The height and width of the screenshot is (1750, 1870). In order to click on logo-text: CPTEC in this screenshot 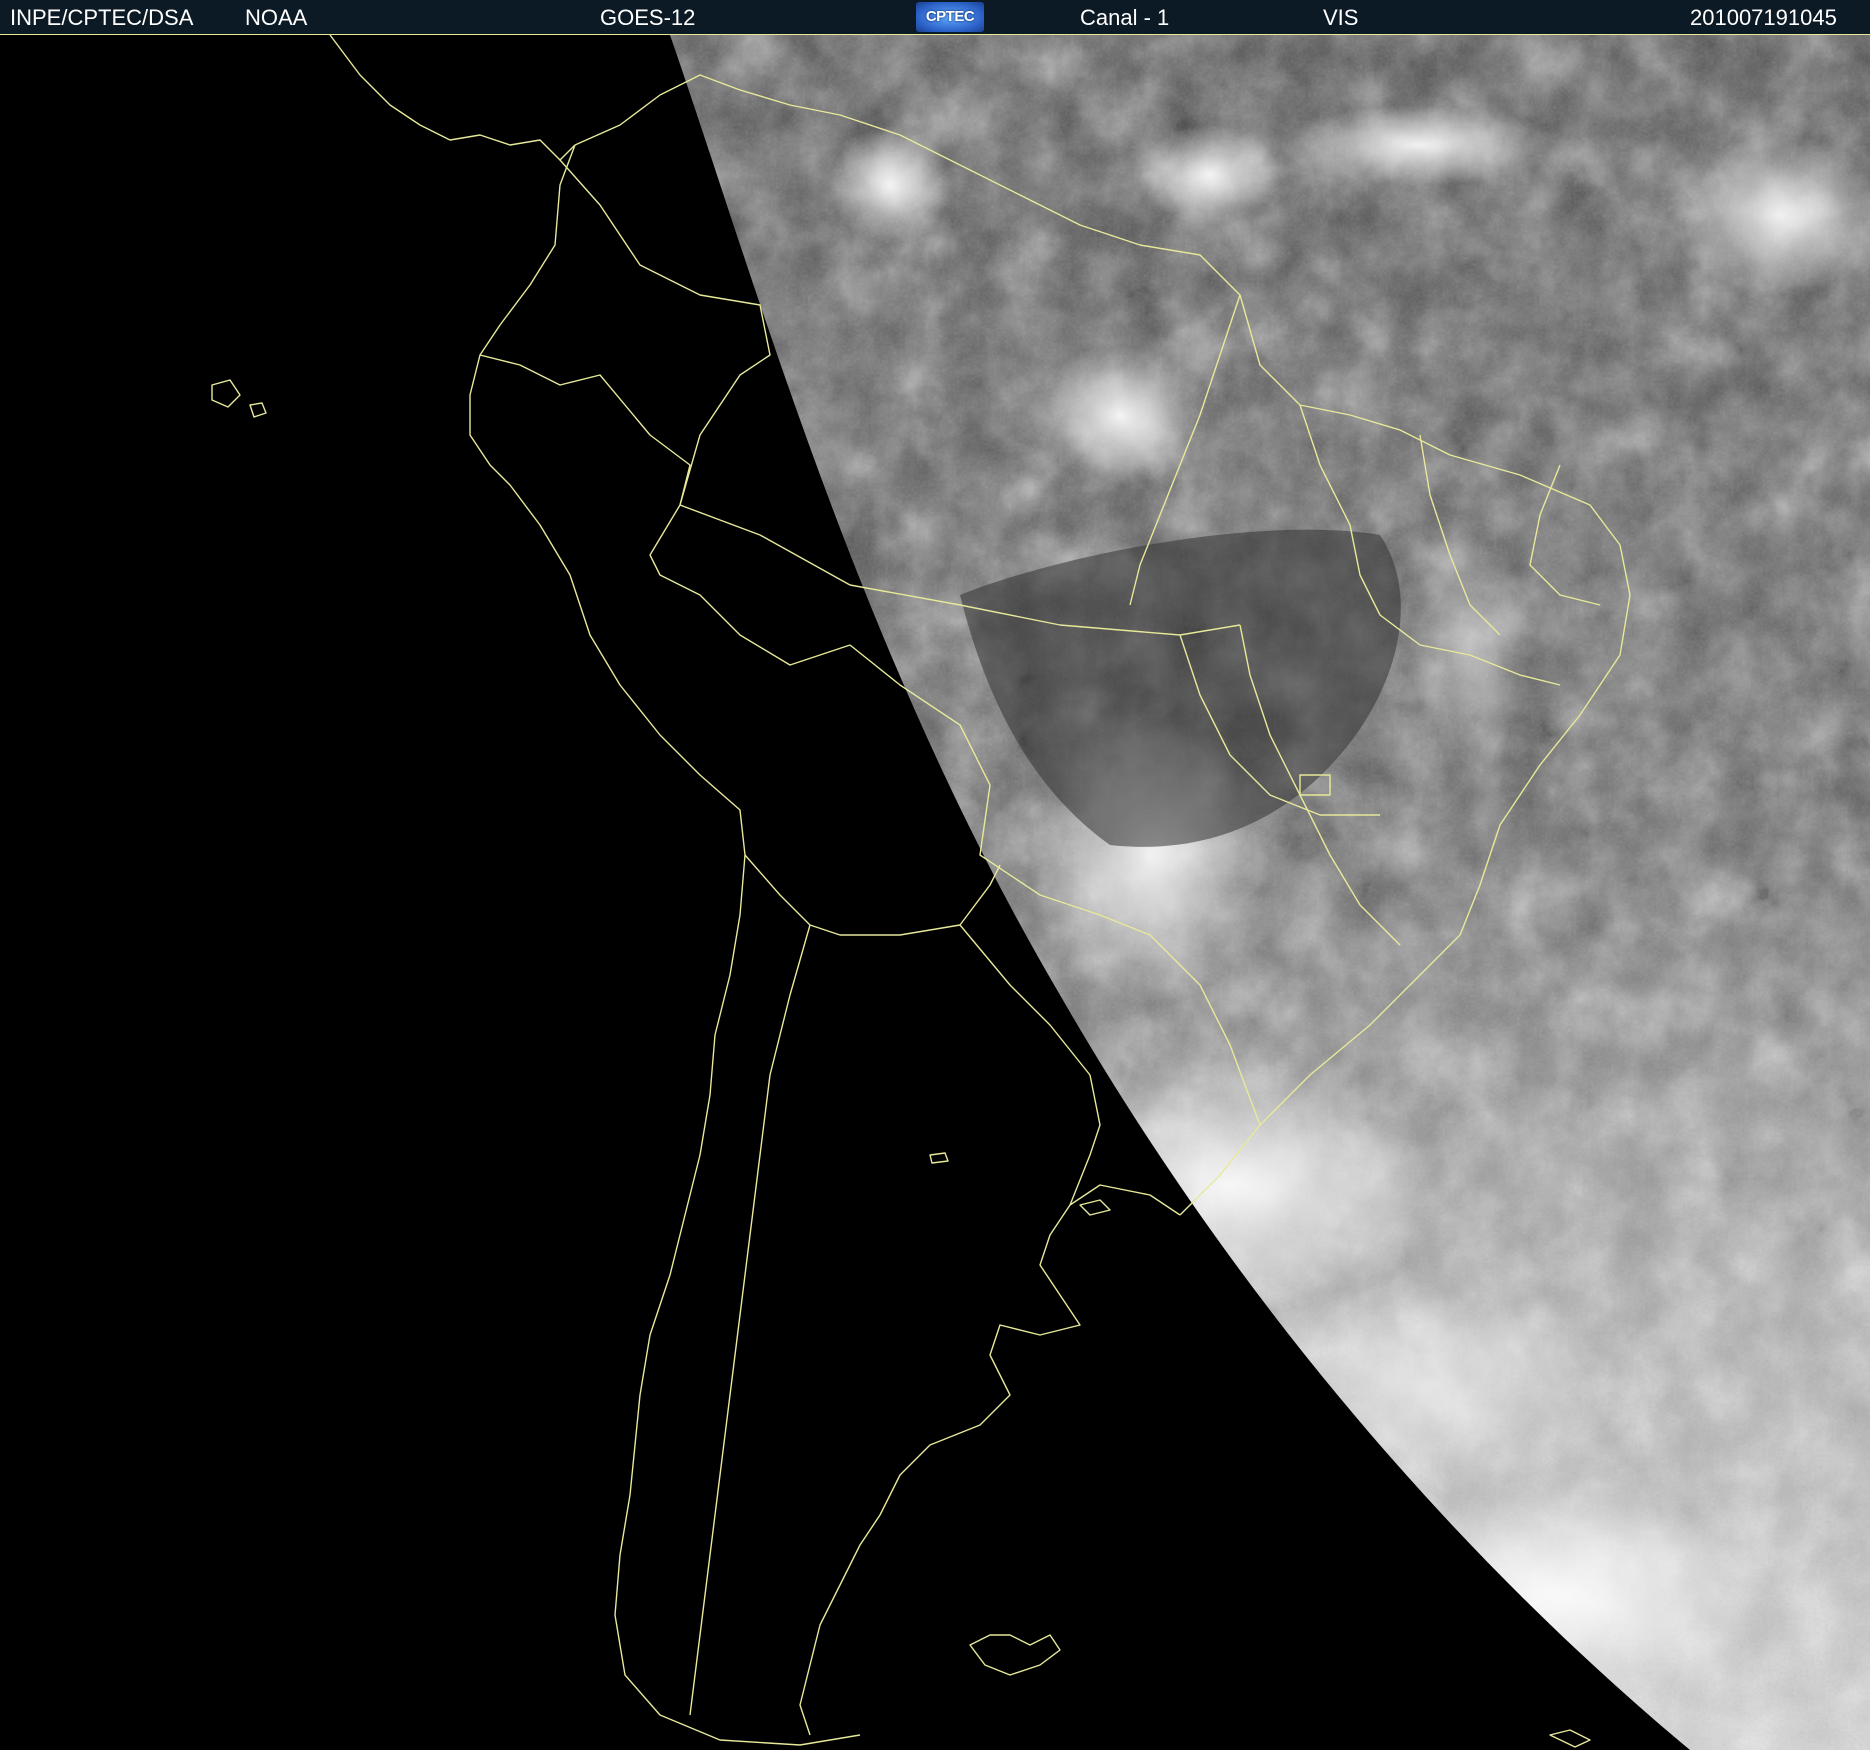, I will do `click(950, 16)`.